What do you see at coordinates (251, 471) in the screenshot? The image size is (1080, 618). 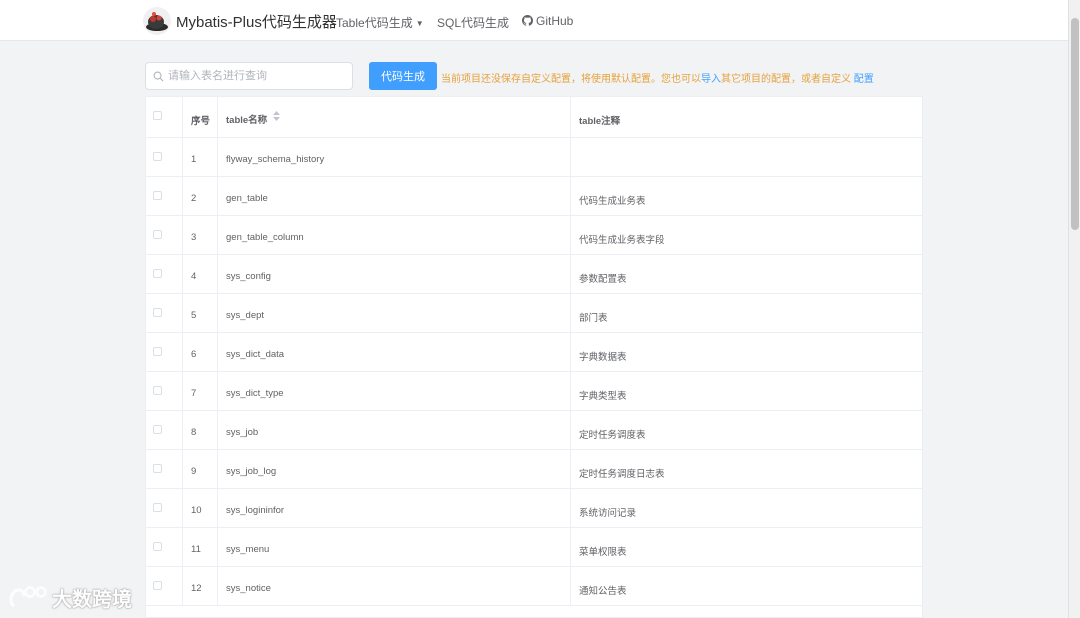 I see `row-table-name: sys_job_log` at bounding box center [251, 471].